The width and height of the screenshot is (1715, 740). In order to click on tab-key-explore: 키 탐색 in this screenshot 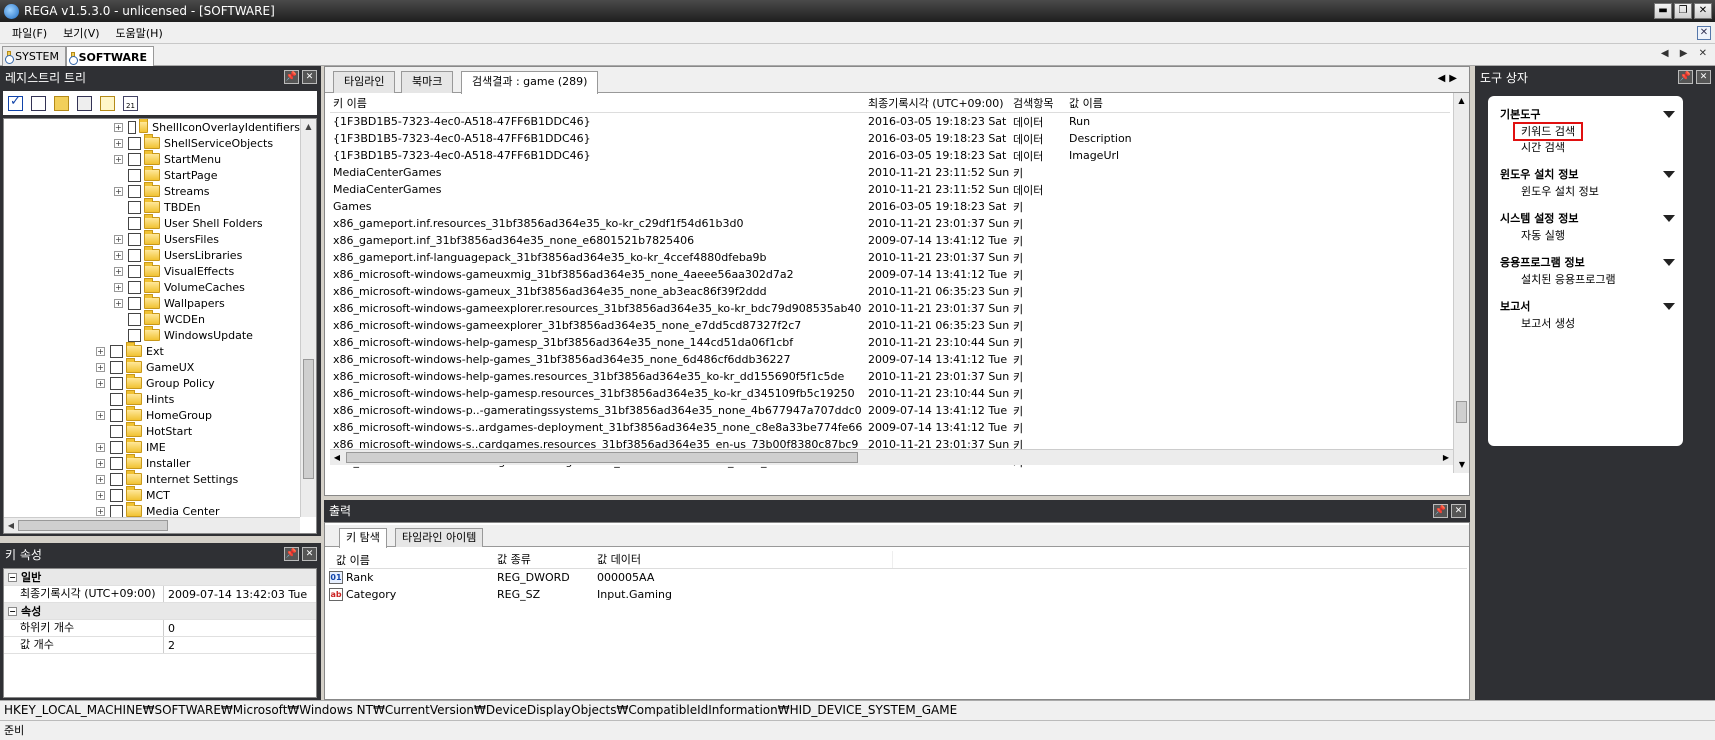, I will do `click(363, 538)`.